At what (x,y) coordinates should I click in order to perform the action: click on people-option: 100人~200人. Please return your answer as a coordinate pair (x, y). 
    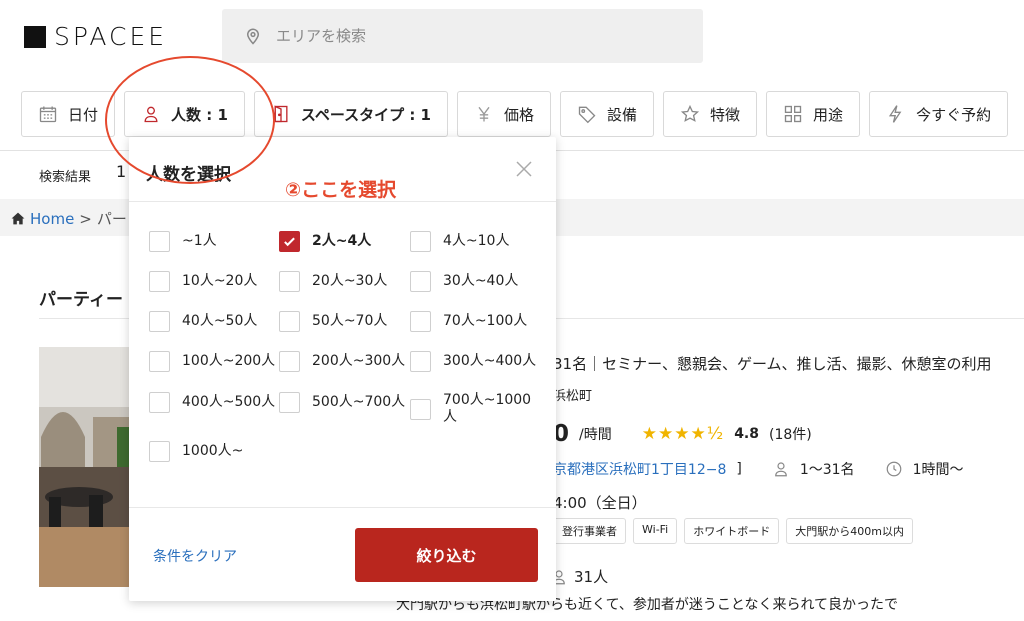
    Looking at the image, I should click on (212, 361).